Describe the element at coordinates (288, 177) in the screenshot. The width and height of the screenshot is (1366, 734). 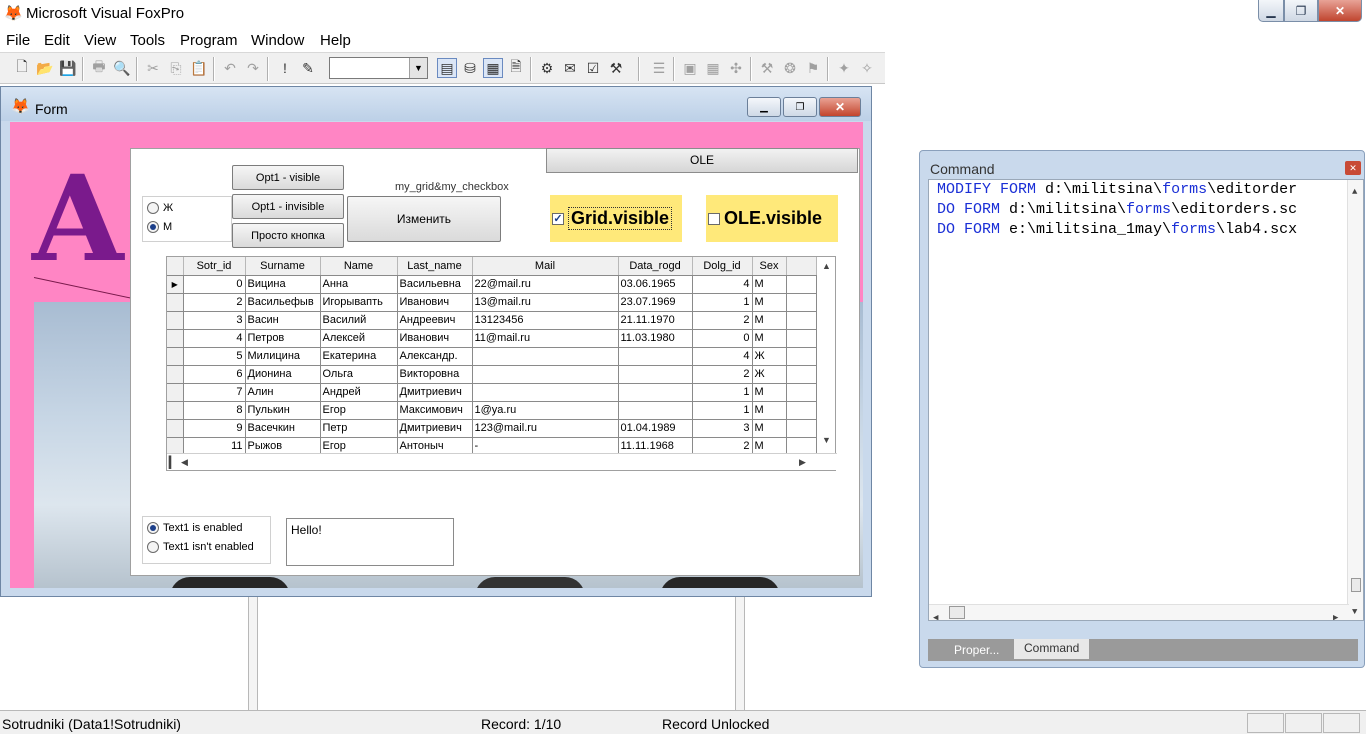
I see `opt1-visible-button: Opt1 - visible` at that location.